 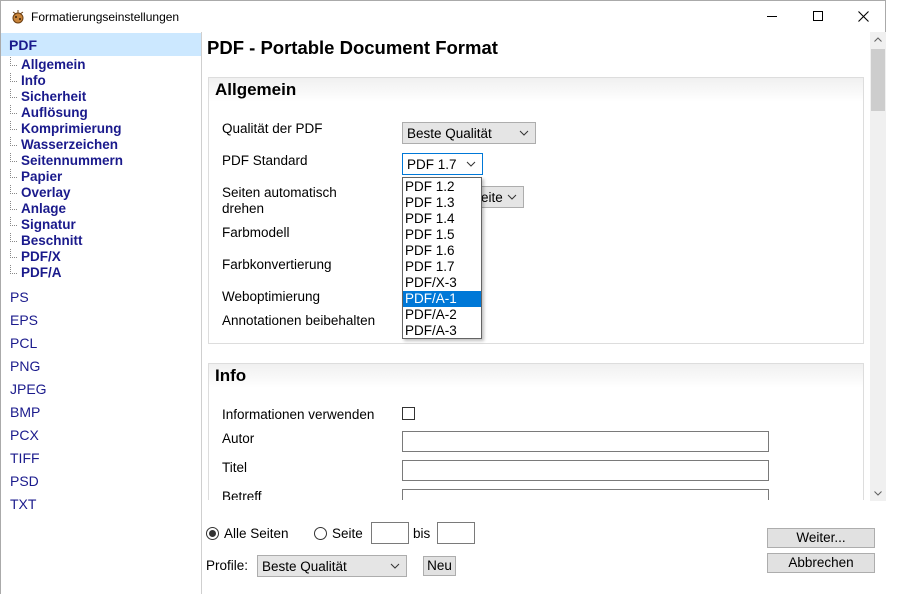 What do you see at coordinates (24, 435) in the screenshot?
I see `sidebar-item-pcx: PCX` at bounding box center [24, 435].